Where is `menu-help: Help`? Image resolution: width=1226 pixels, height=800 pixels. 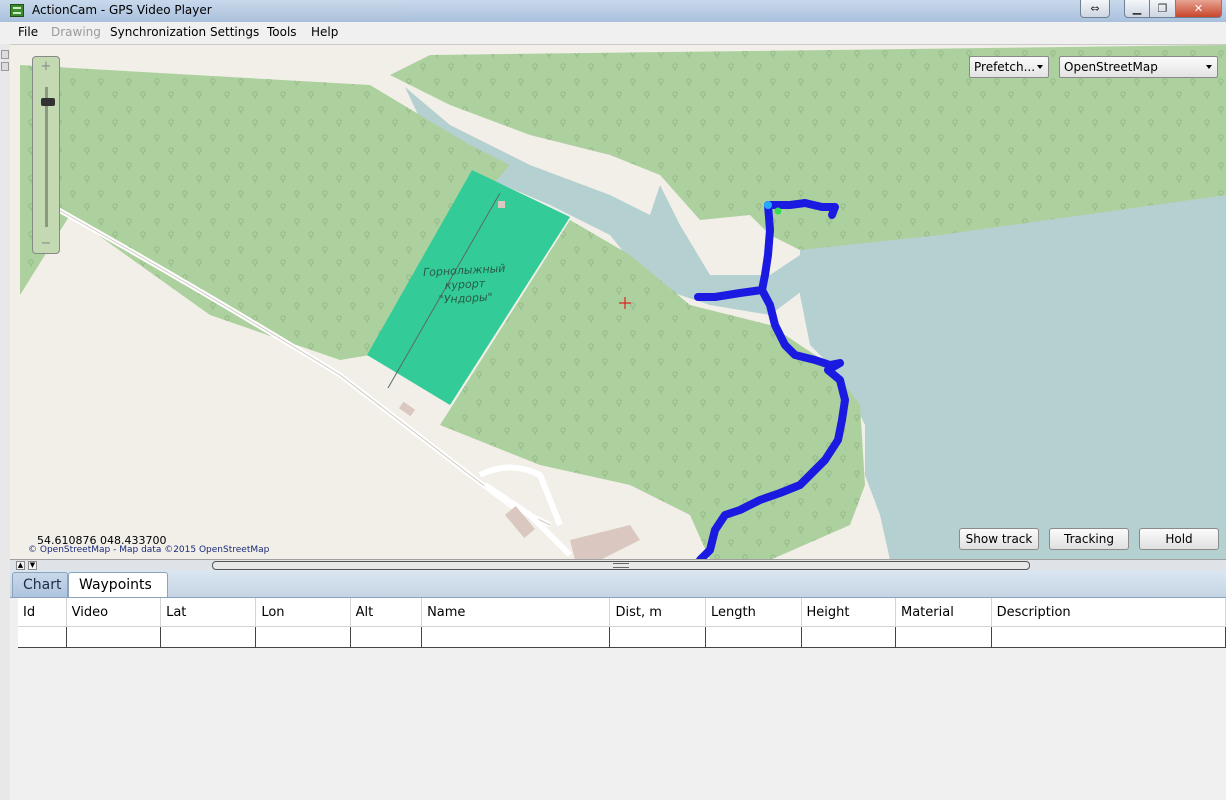 menu-help: Help is located at coordinates (324, 32).